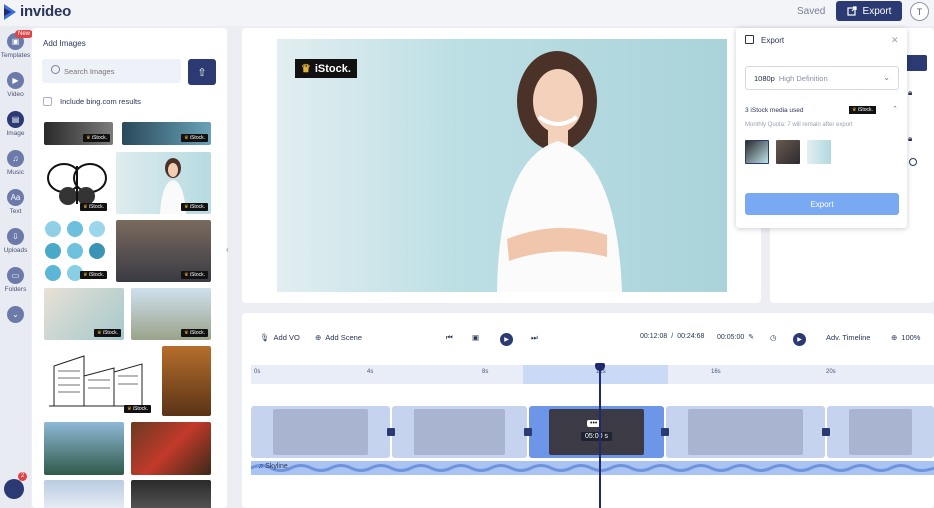 This screenshot has height=508, width=934. What do you see at coordinates (15, 280) in the screenshot?
I see `rail-item-folders: ▭ Folders` at bounding box center [15, 280].